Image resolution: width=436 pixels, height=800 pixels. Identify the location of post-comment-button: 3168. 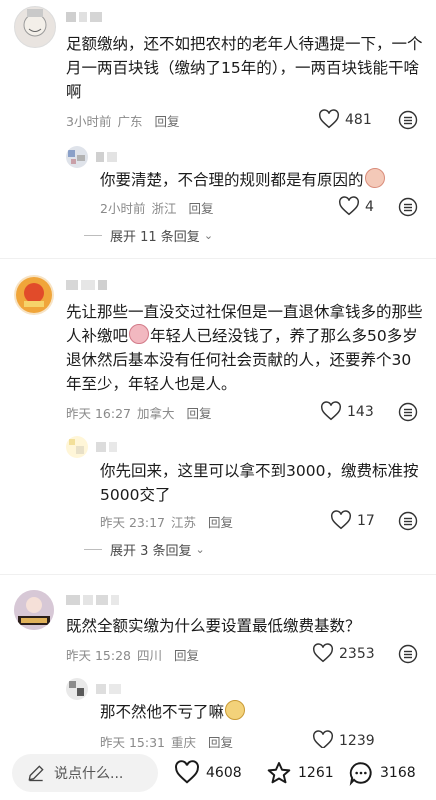
(382, 773).